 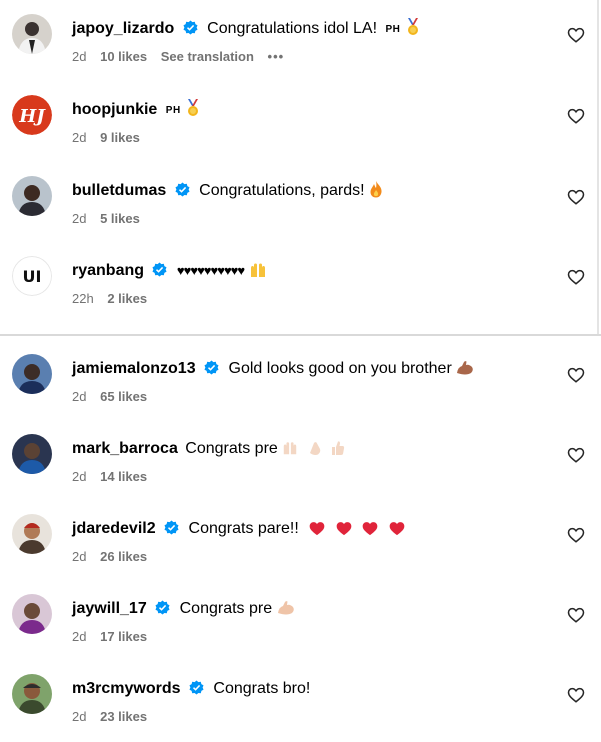 I want to click on username: mark_barroca, so click(x=125, y=448).